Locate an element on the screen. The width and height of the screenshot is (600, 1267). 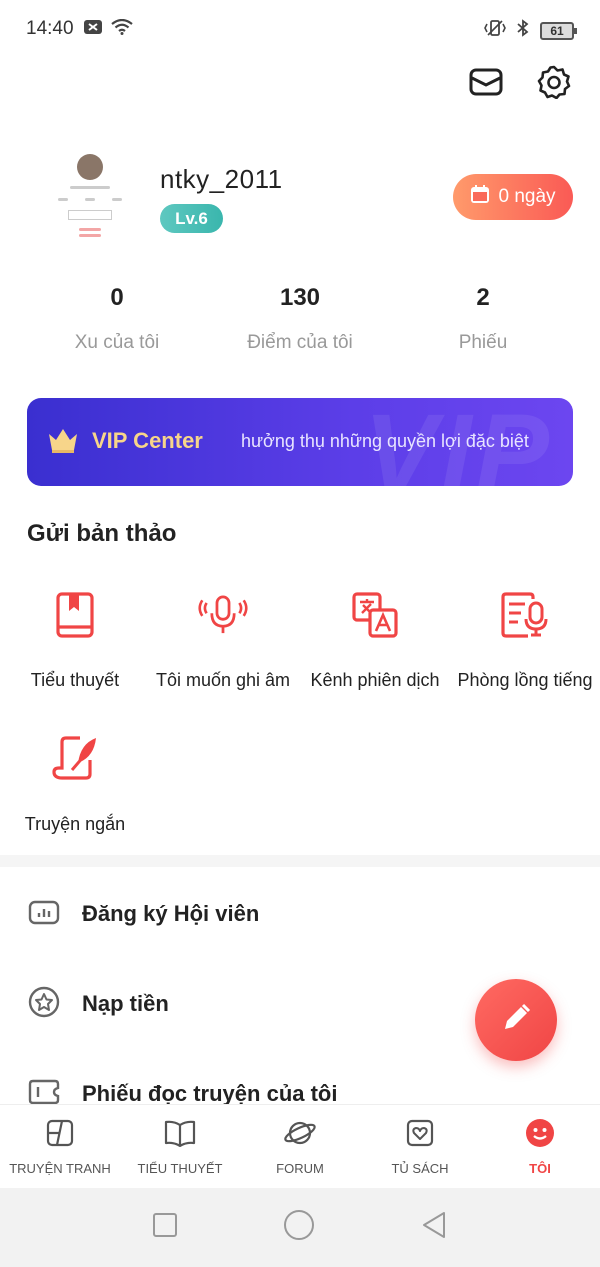
nav-forum: FORUM is located at coordinates (300, 1146).